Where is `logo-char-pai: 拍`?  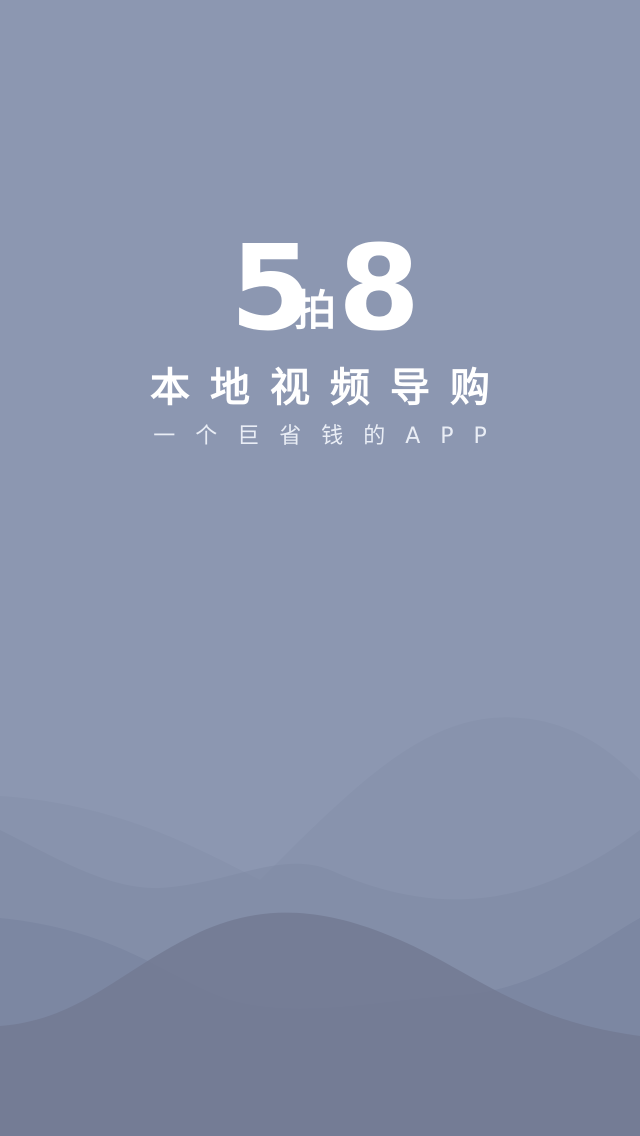
logo-char-pai: 拍 is located at coordinates (315, 310).